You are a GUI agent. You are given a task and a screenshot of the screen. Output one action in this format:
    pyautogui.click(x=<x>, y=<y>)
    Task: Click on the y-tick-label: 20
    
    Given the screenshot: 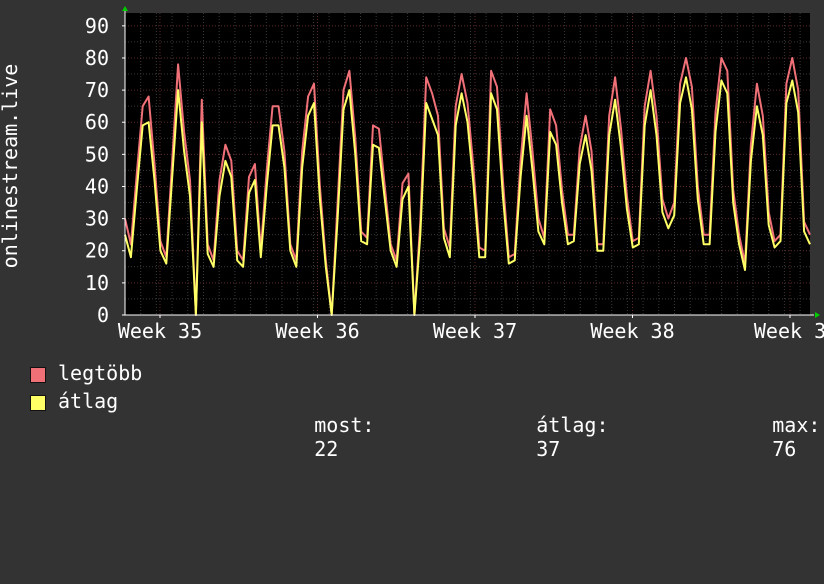 What is the action you would take?
    pyautogui.click(x=97, y=251)
    